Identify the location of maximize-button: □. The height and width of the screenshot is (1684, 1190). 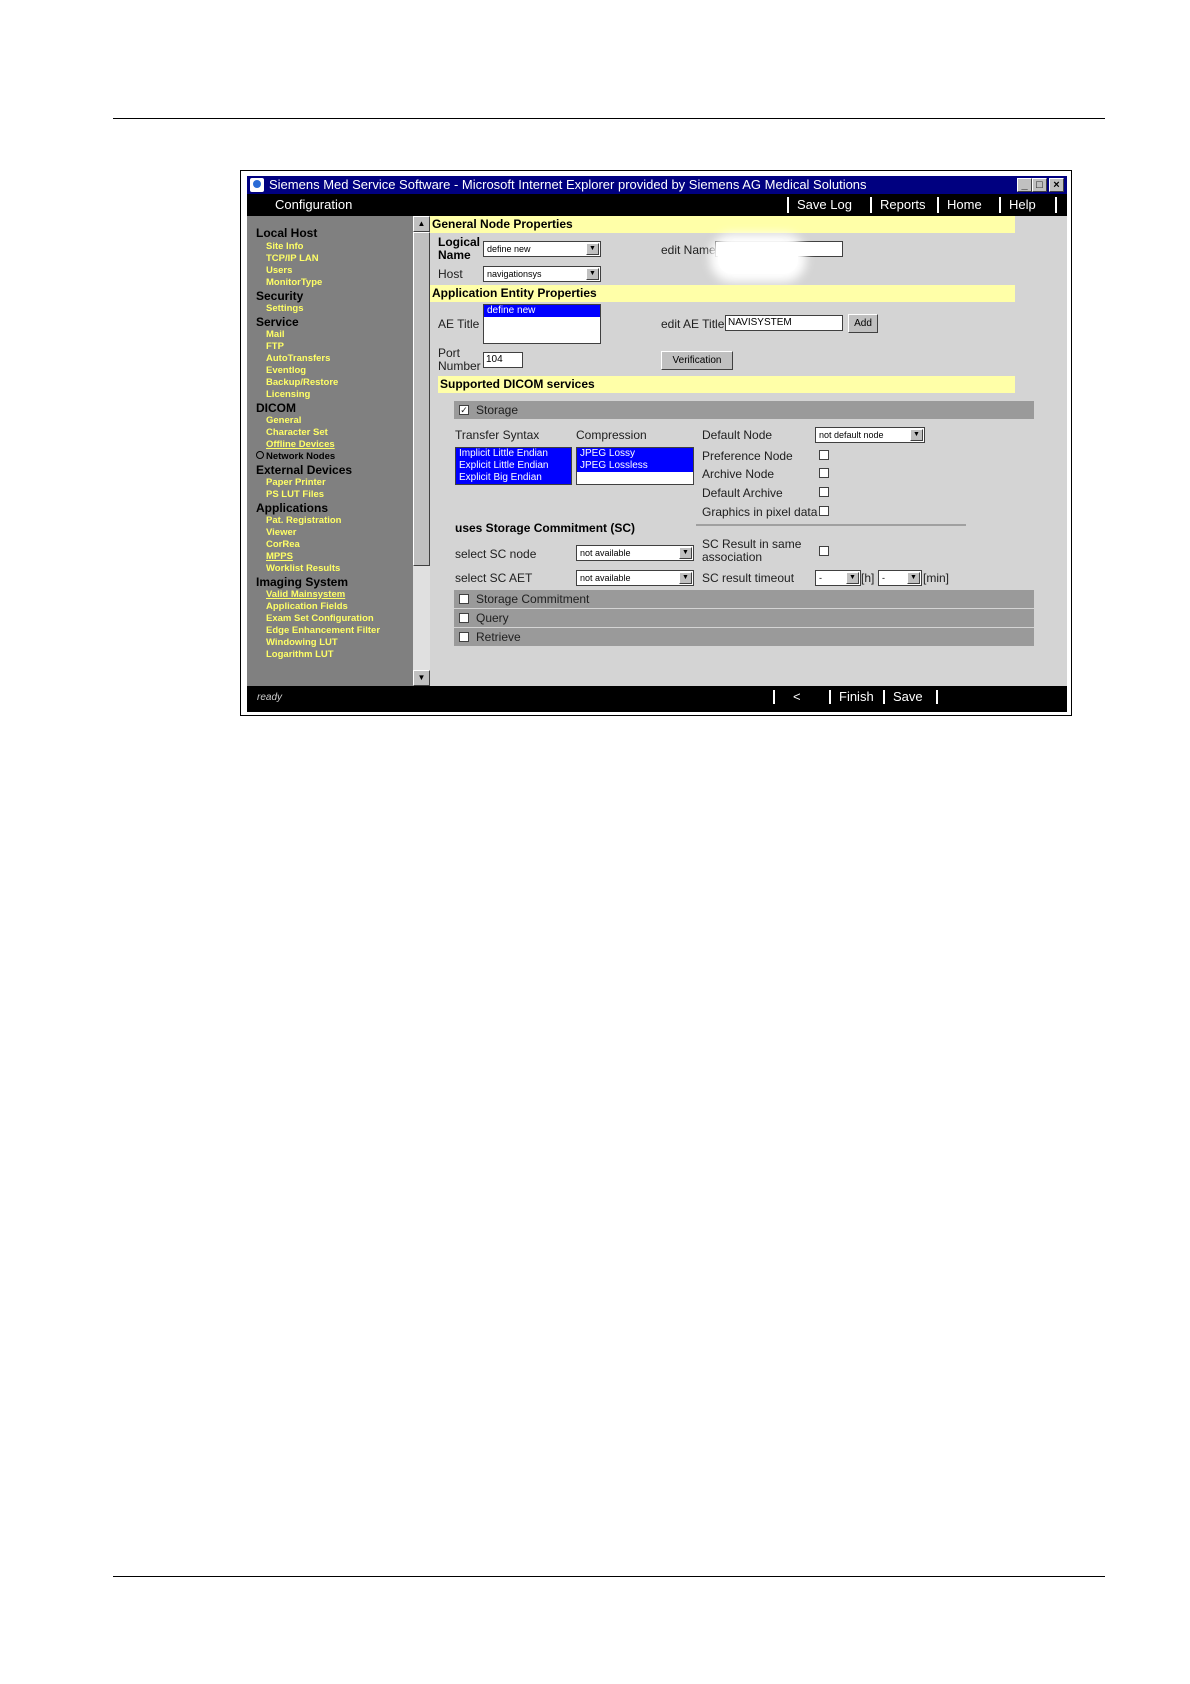
(1039, 185).